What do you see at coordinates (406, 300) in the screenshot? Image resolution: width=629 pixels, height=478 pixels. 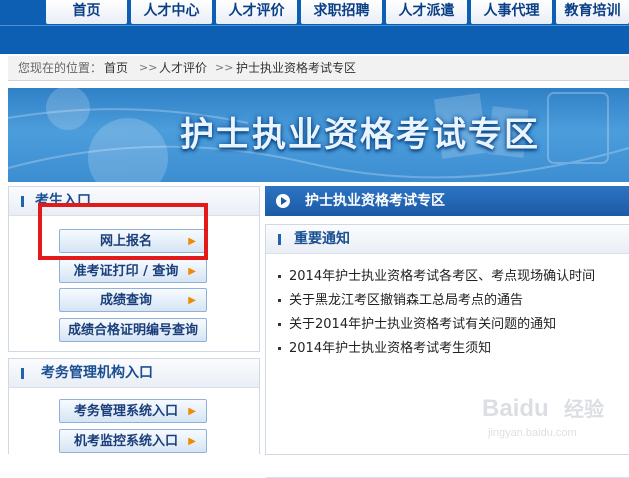 I see `news-item-text: 关于黑龙江考区撤销森工总局考点的通告` at bounding box center [406, 300].